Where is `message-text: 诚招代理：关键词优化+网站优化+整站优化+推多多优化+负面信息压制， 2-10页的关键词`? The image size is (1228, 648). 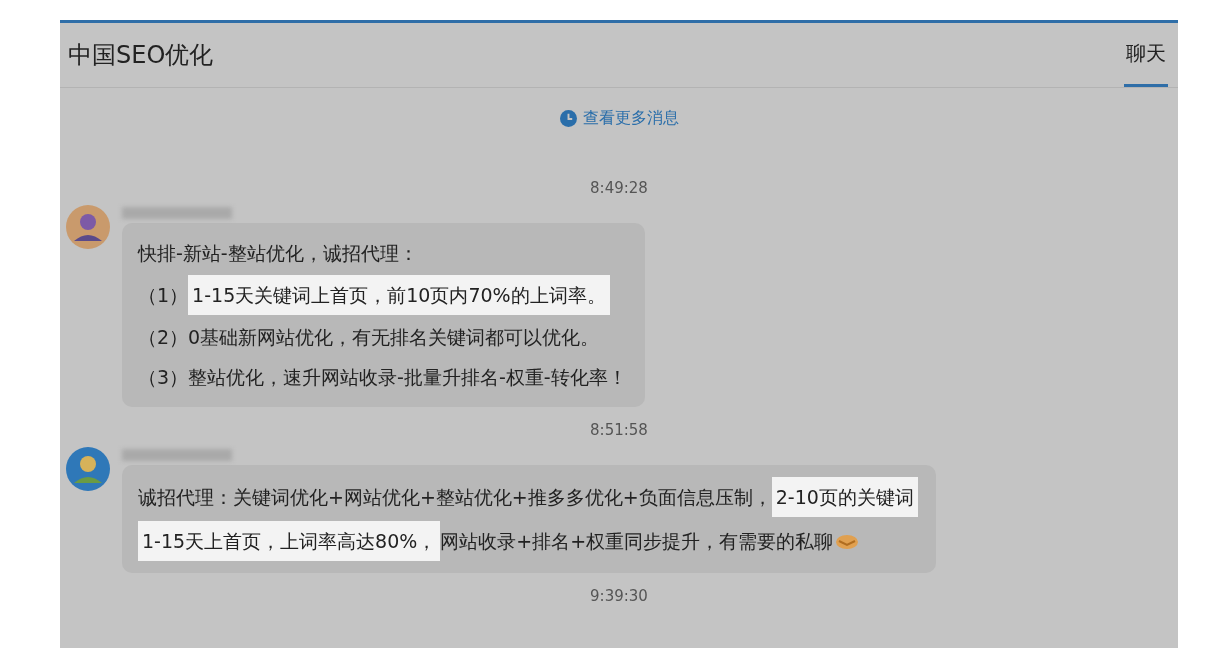 message-text: 诚招代理：关键词优化+网站优化+整站优化+推多多优化+负面信息压制， 2-10页的关键词 is located at coordinates (528, 497).